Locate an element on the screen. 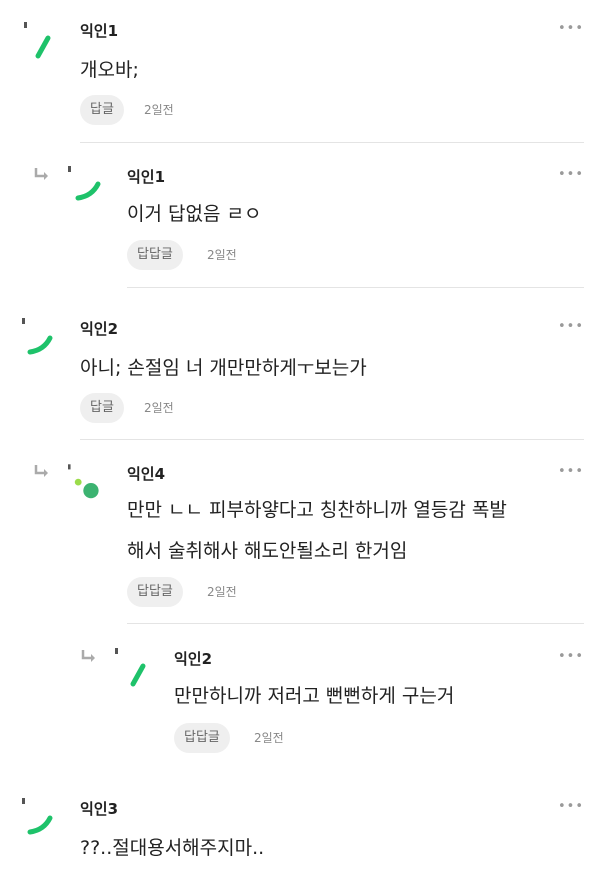 The width and height of the screenshot is (600, 876). comment-text: 아니; 손절임 너 개만만하게ㅜ보는가 is located at coordinates (223, 368).